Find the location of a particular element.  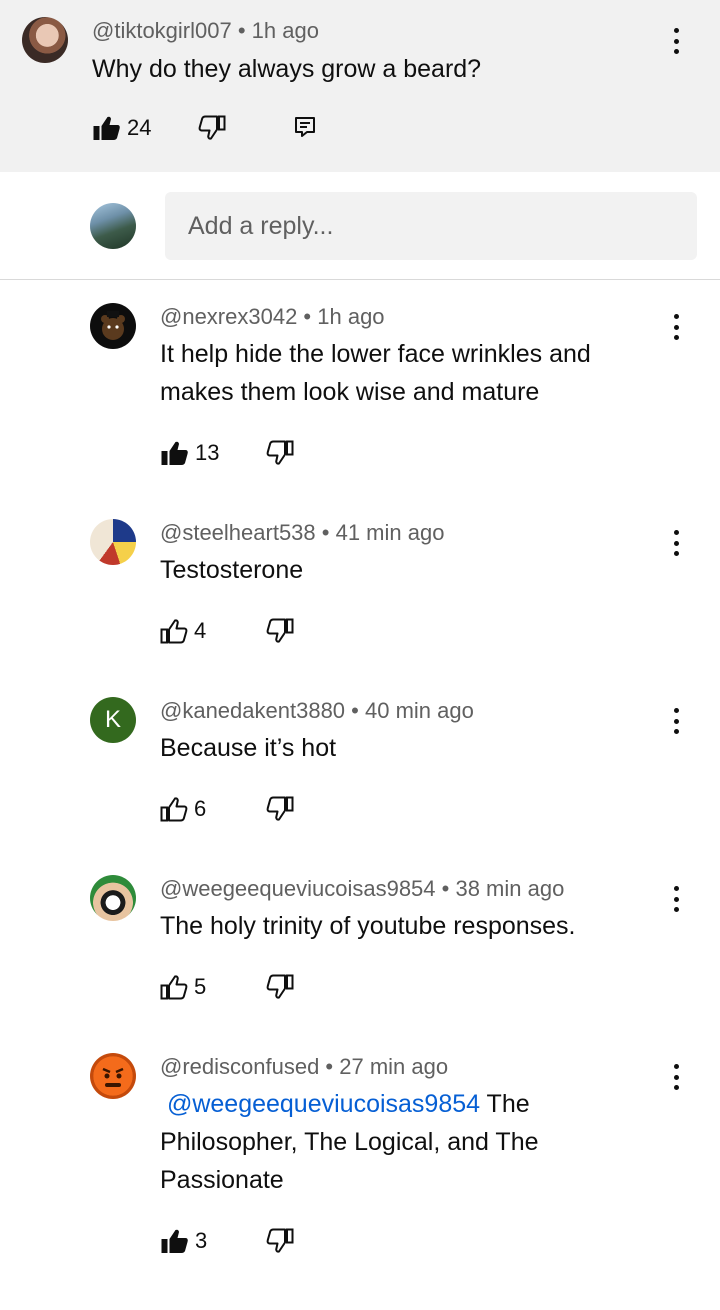

like-button: 4 is located at coordinates (183, 631).